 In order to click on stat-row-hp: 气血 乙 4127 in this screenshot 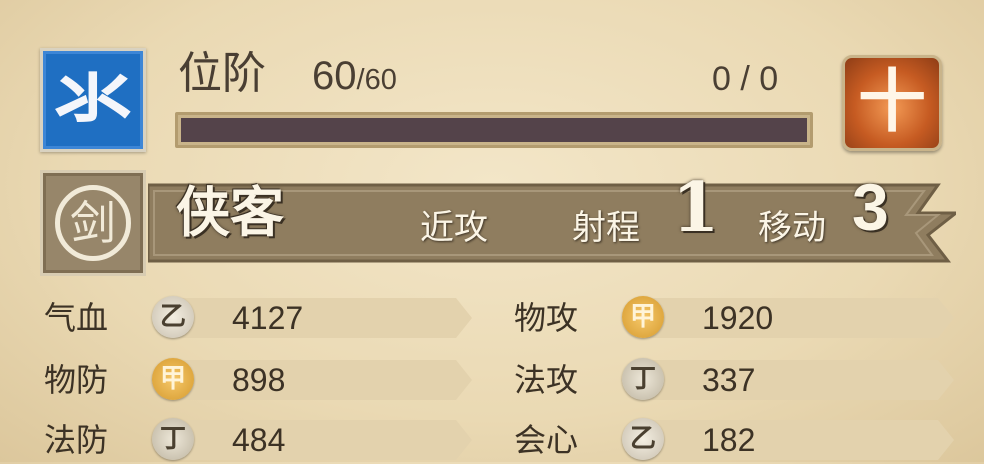, I will do `click(258, 318)`.